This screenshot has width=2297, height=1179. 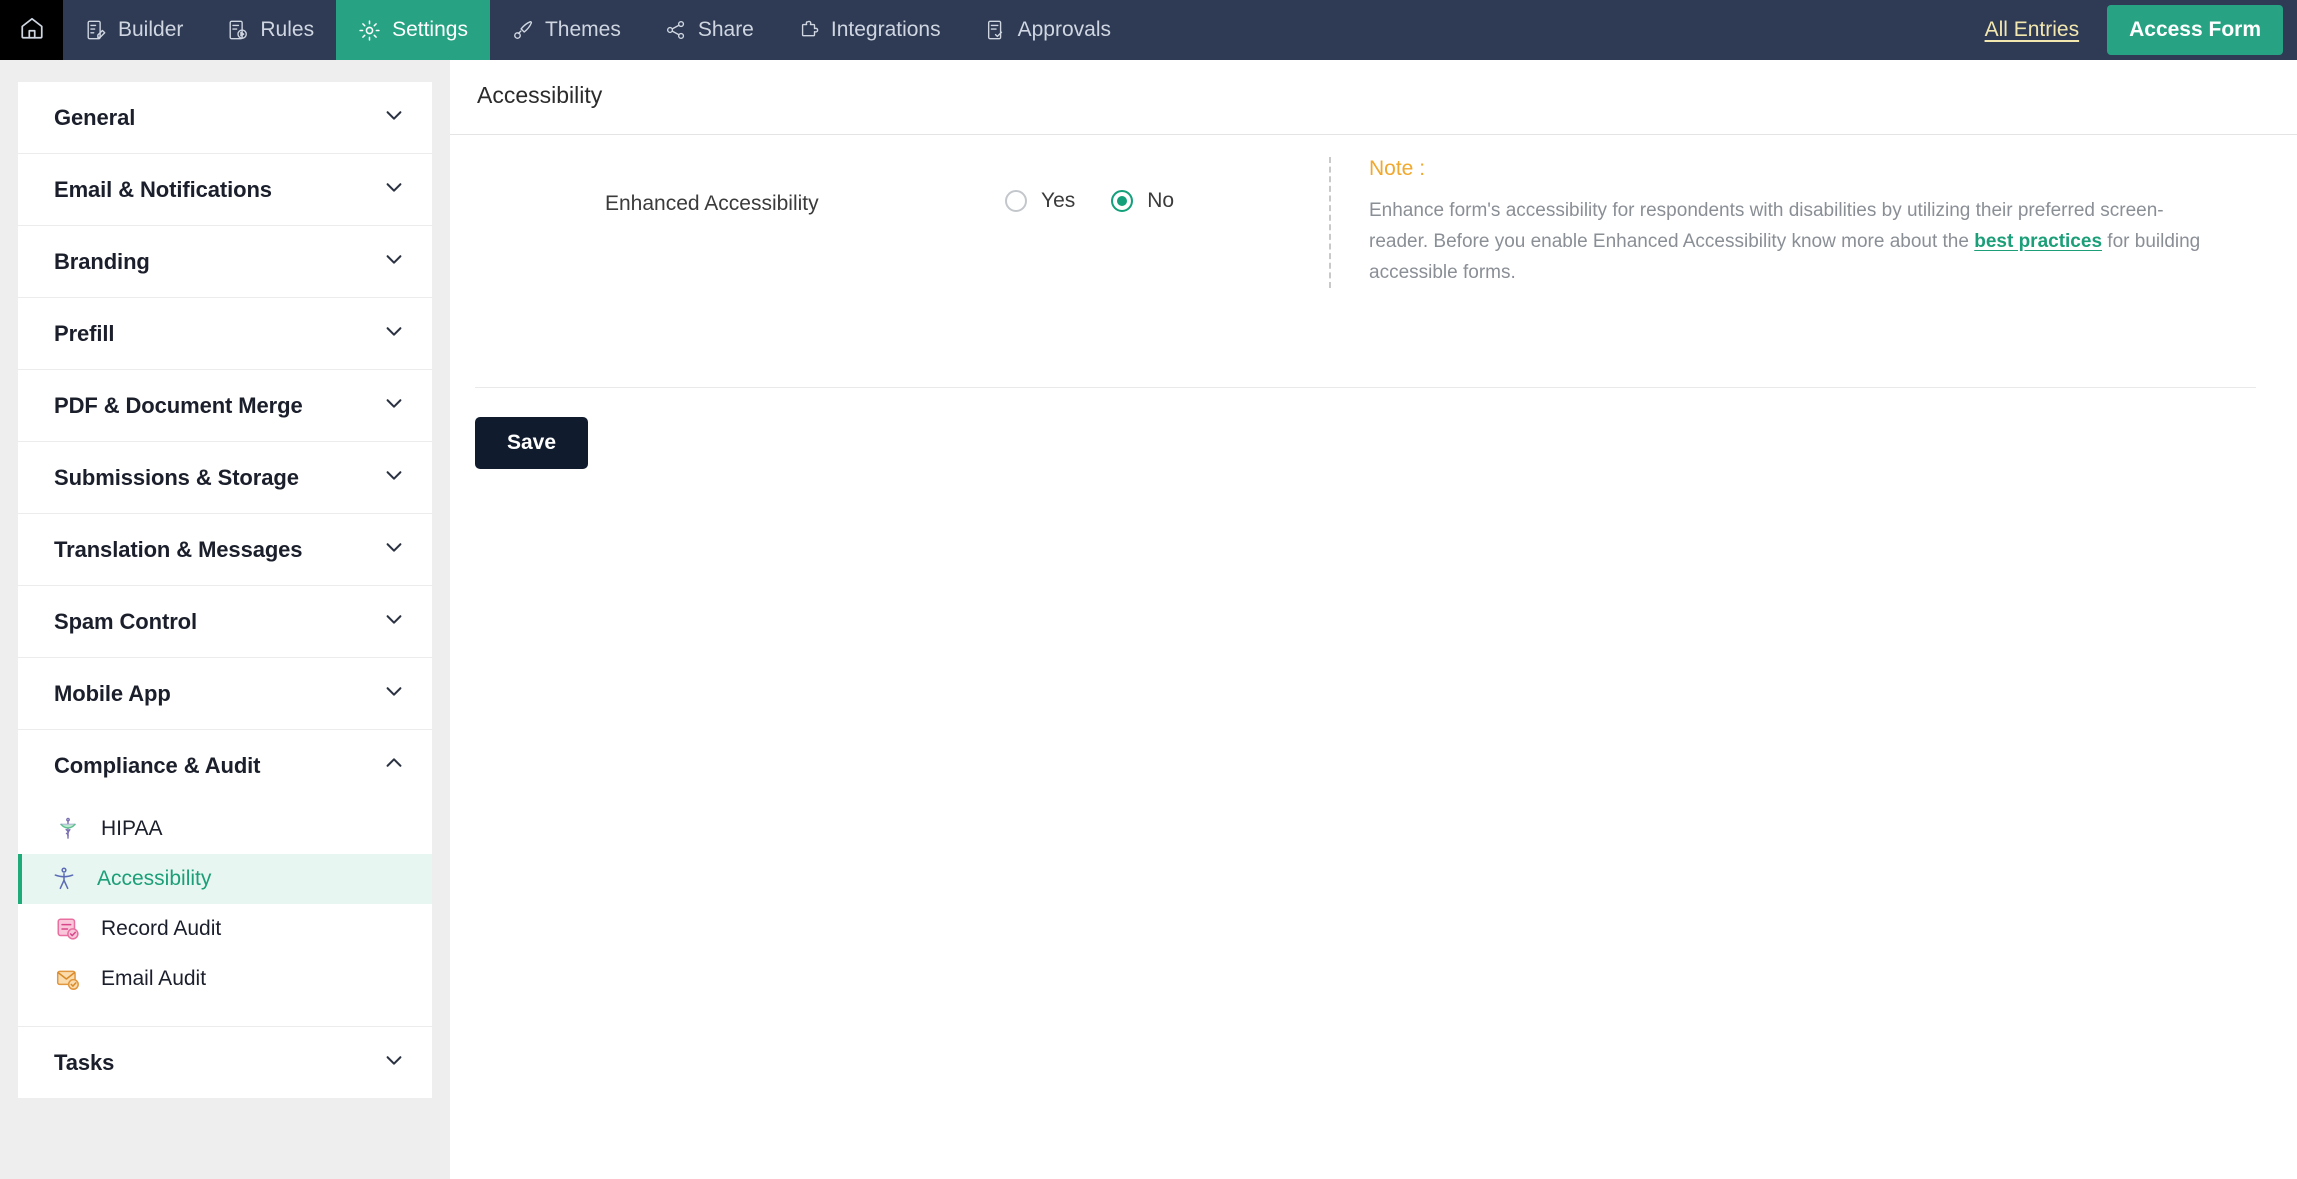 I want to click on tab-settings: Settings, so click(x=413, y=30).